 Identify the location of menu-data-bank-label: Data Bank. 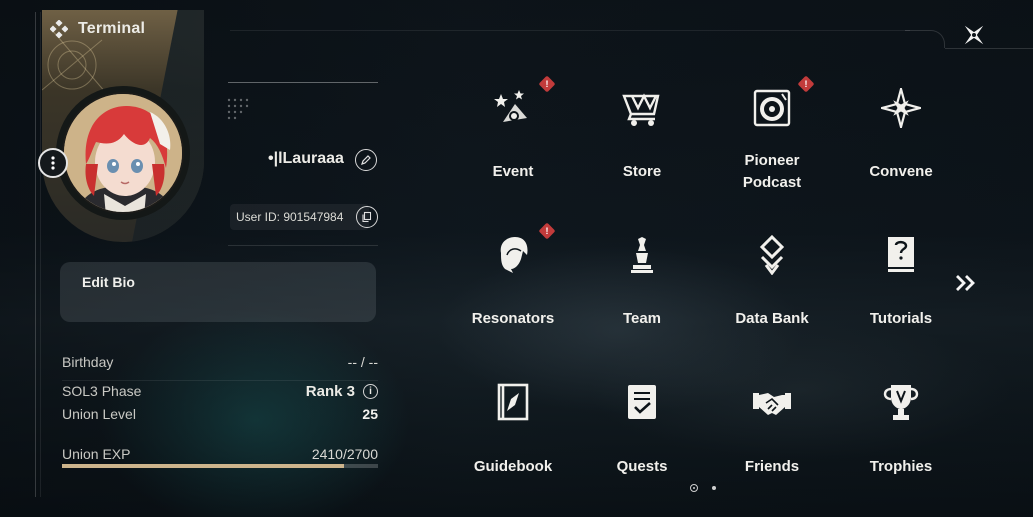
(772, 318).